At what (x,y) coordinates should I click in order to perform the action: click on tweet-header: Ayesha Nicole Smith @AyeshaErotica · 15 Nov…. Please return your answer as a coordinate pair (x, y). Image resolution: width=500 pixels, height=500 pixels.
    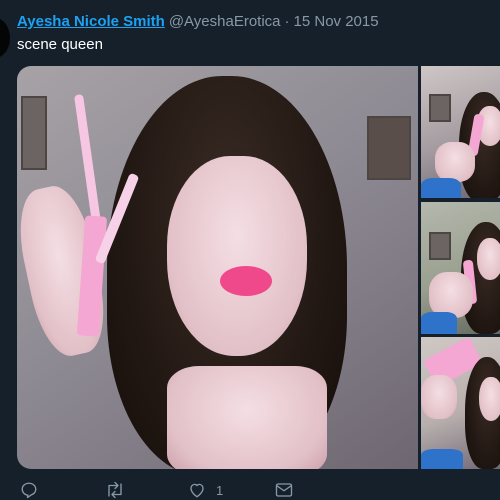
    Looking at the image, I should click on (198, 22).